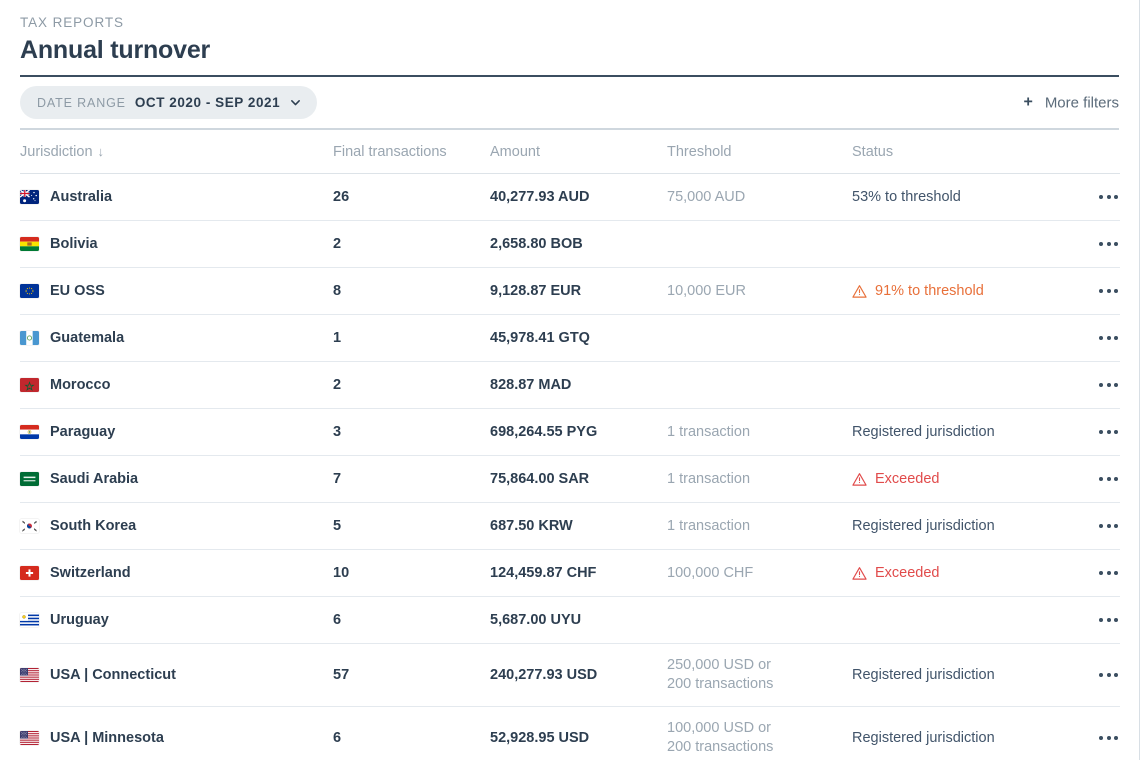 The image size is (1140, 760). I want to click on more-filters-button: + More filters, so click(1071, 102).